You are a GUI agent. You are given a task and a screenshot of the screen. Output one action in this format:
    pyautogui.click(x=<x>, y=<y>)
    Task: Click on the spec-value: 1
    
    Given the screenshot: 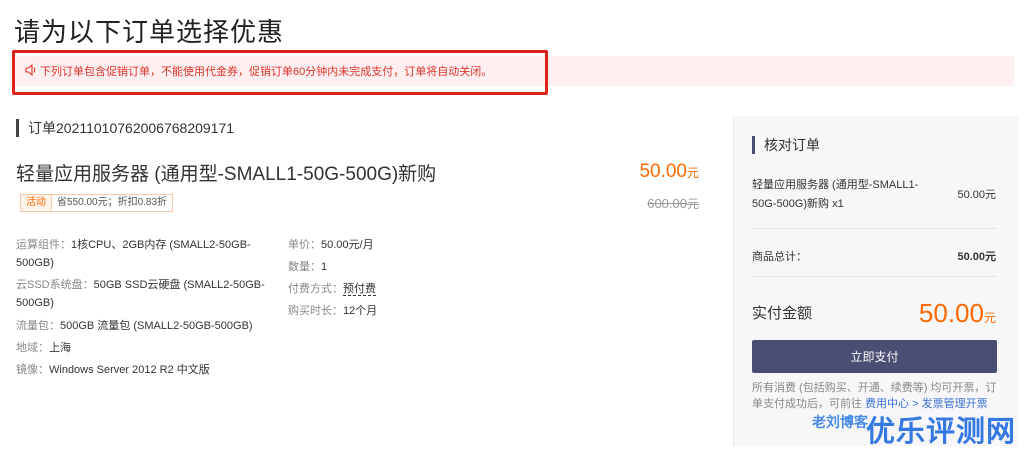 What is the action you would take?
    pyautogui.click(x=324, y=267)
    